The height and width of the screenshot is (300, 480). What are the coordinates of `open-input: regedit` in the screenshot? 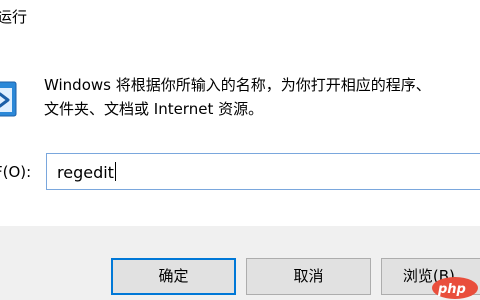 It's located at (263, 171).